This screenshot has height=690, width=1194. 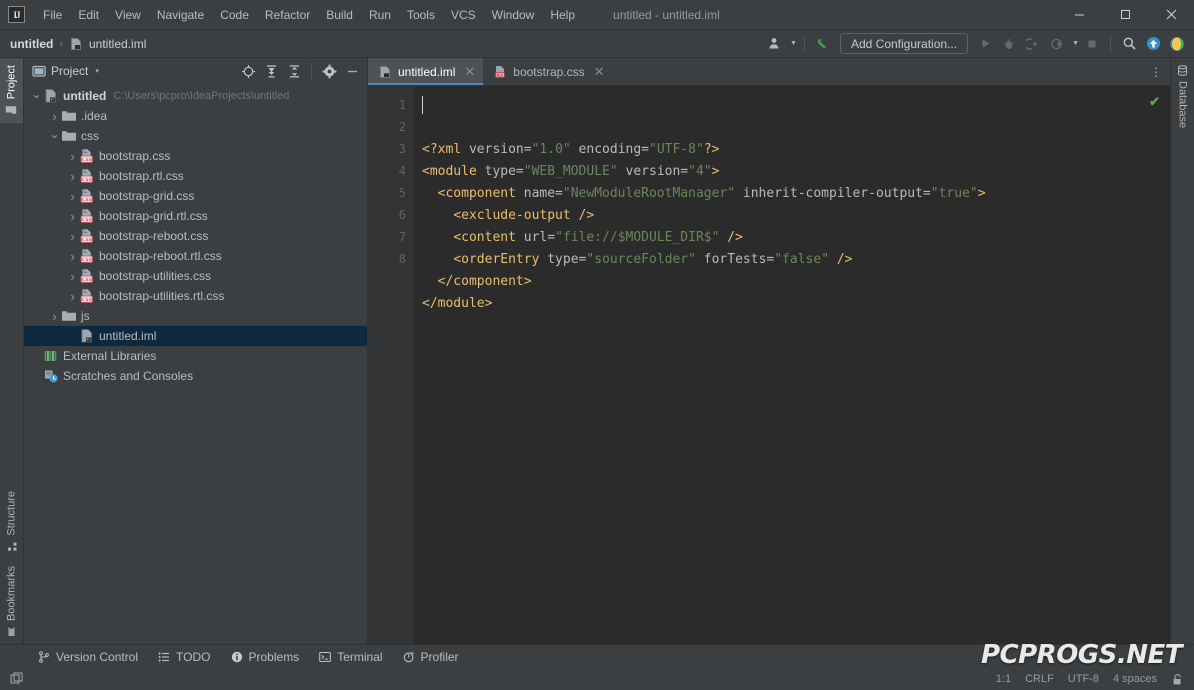 I want to click on collapse-all-icon, so click(x=294, y=71).